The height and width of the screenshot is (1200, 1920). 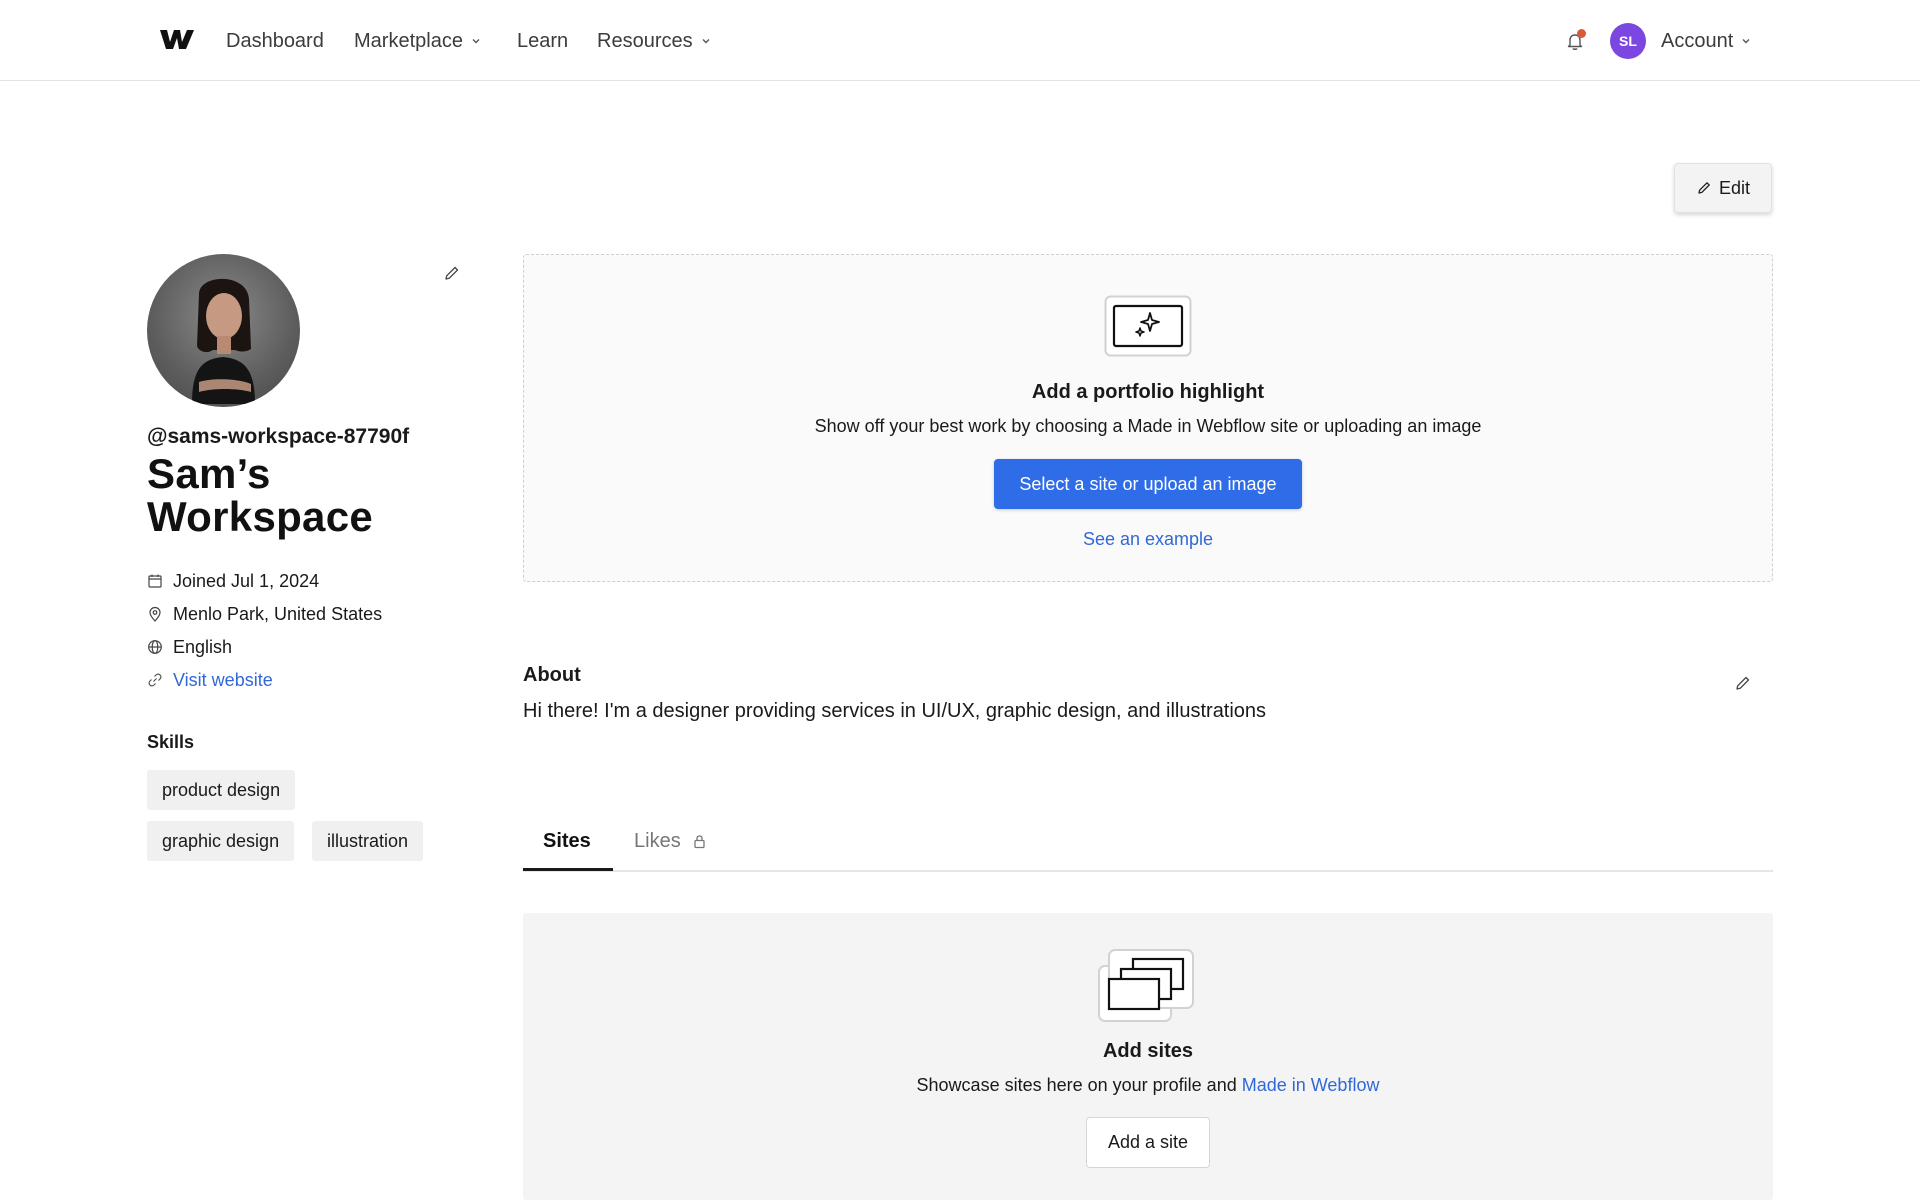 I want to click on account-menu: Account, so click(x=1706, y=41).